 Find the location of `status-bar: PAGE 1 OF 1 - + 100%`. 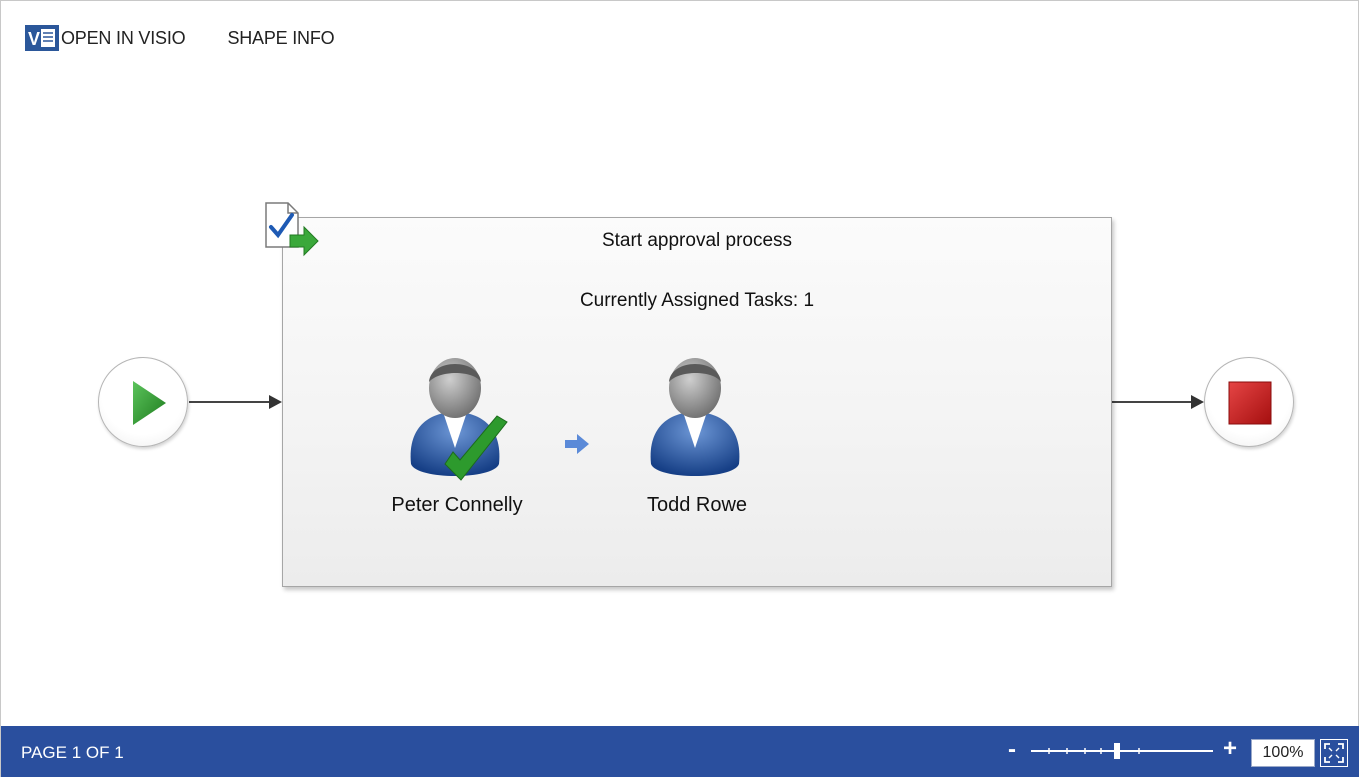

status-bar: PAGE 1 OF 1 - + 100% is located at coordinates (680, 751).